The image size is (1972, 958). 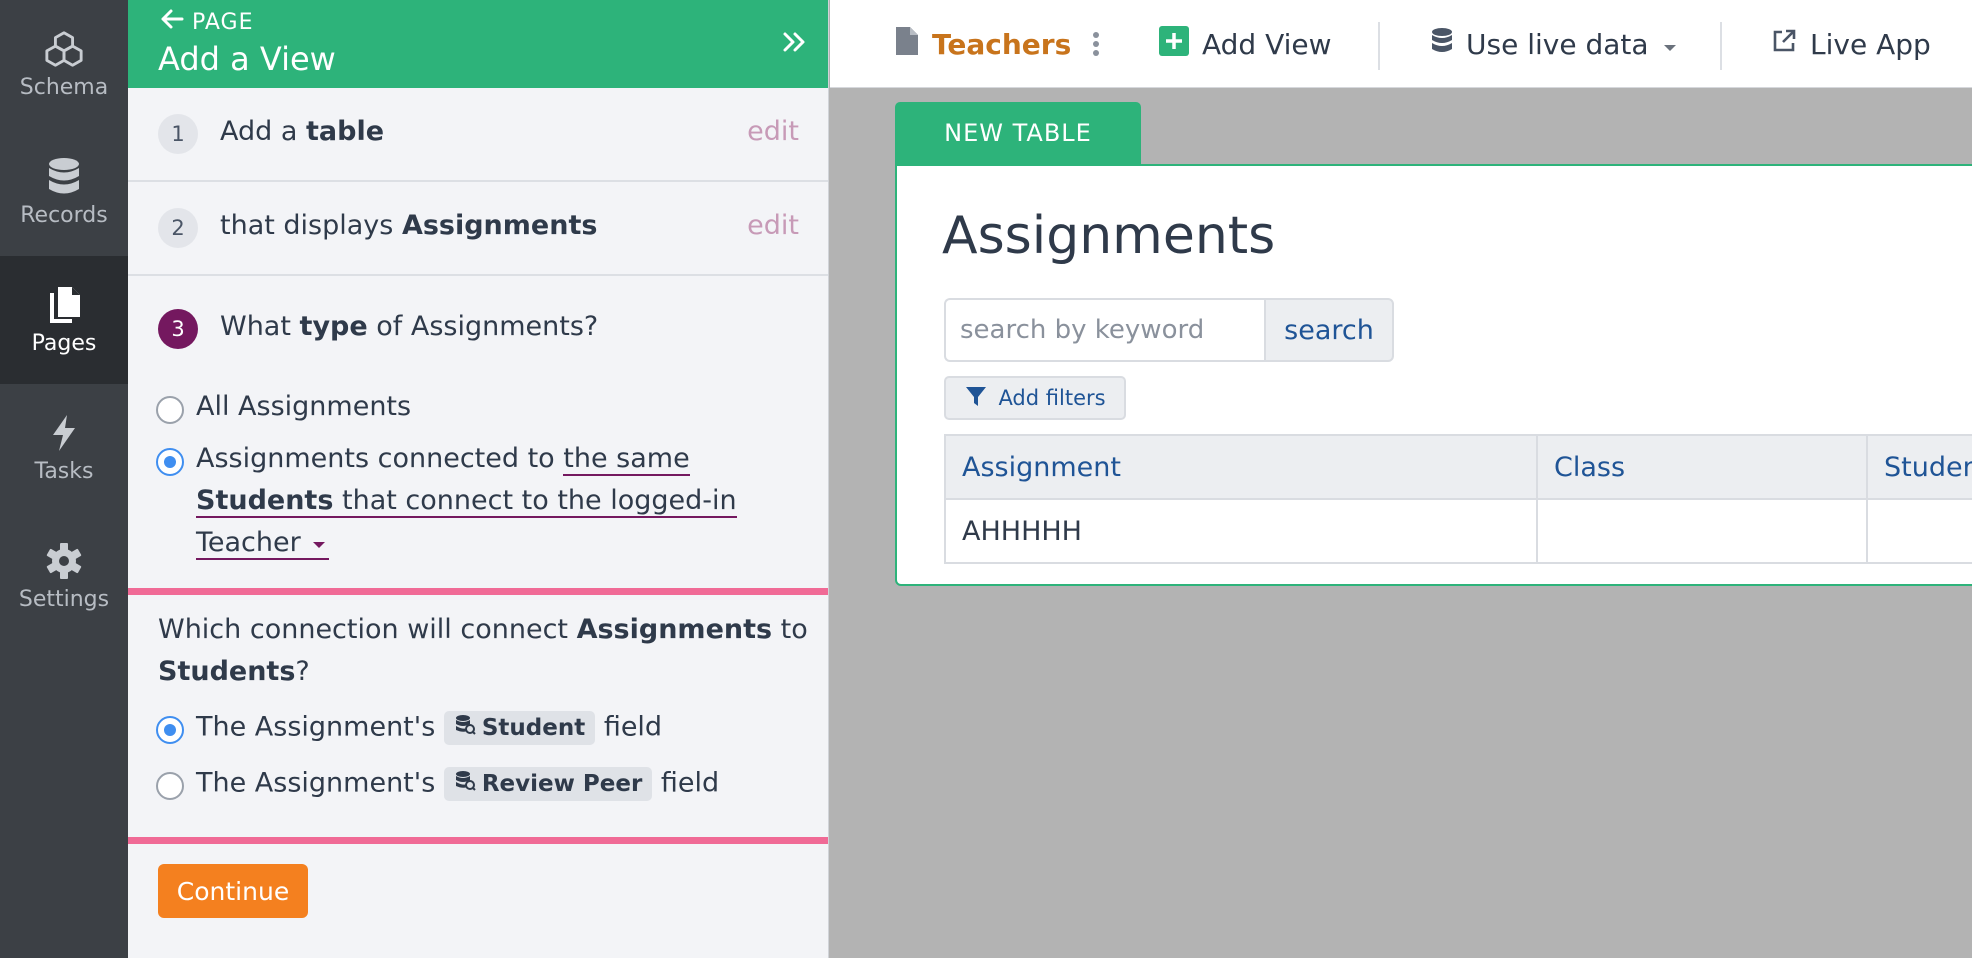 I want to click on column-header-assignment: Assignment, so click(x=1241, y=467).